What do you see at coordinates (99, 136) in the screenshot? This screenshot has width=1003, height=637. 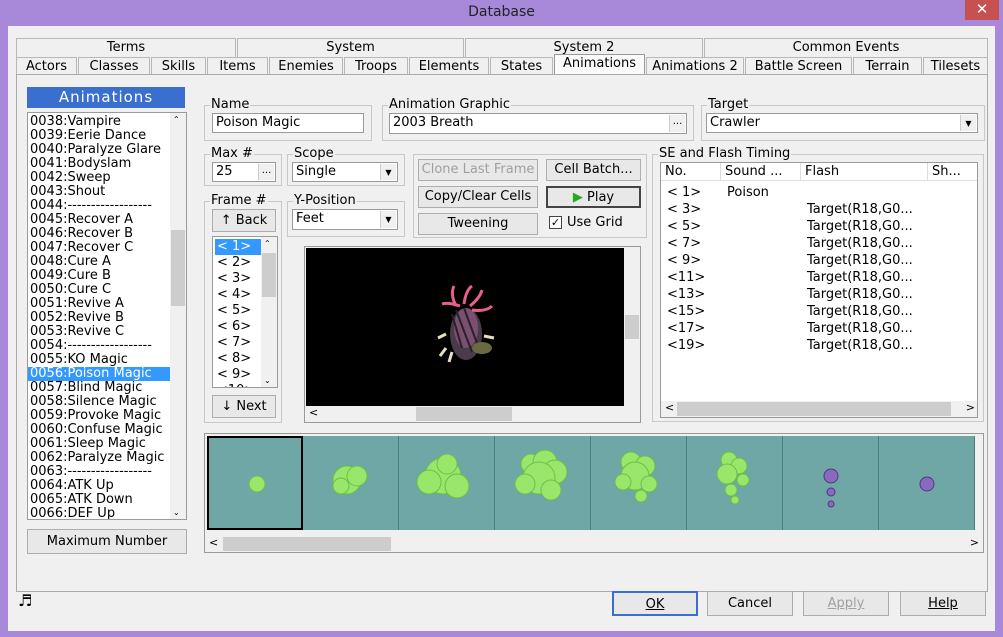 I see `list-item: 0039:Eerie Dance` at bounding box center [99, 136].